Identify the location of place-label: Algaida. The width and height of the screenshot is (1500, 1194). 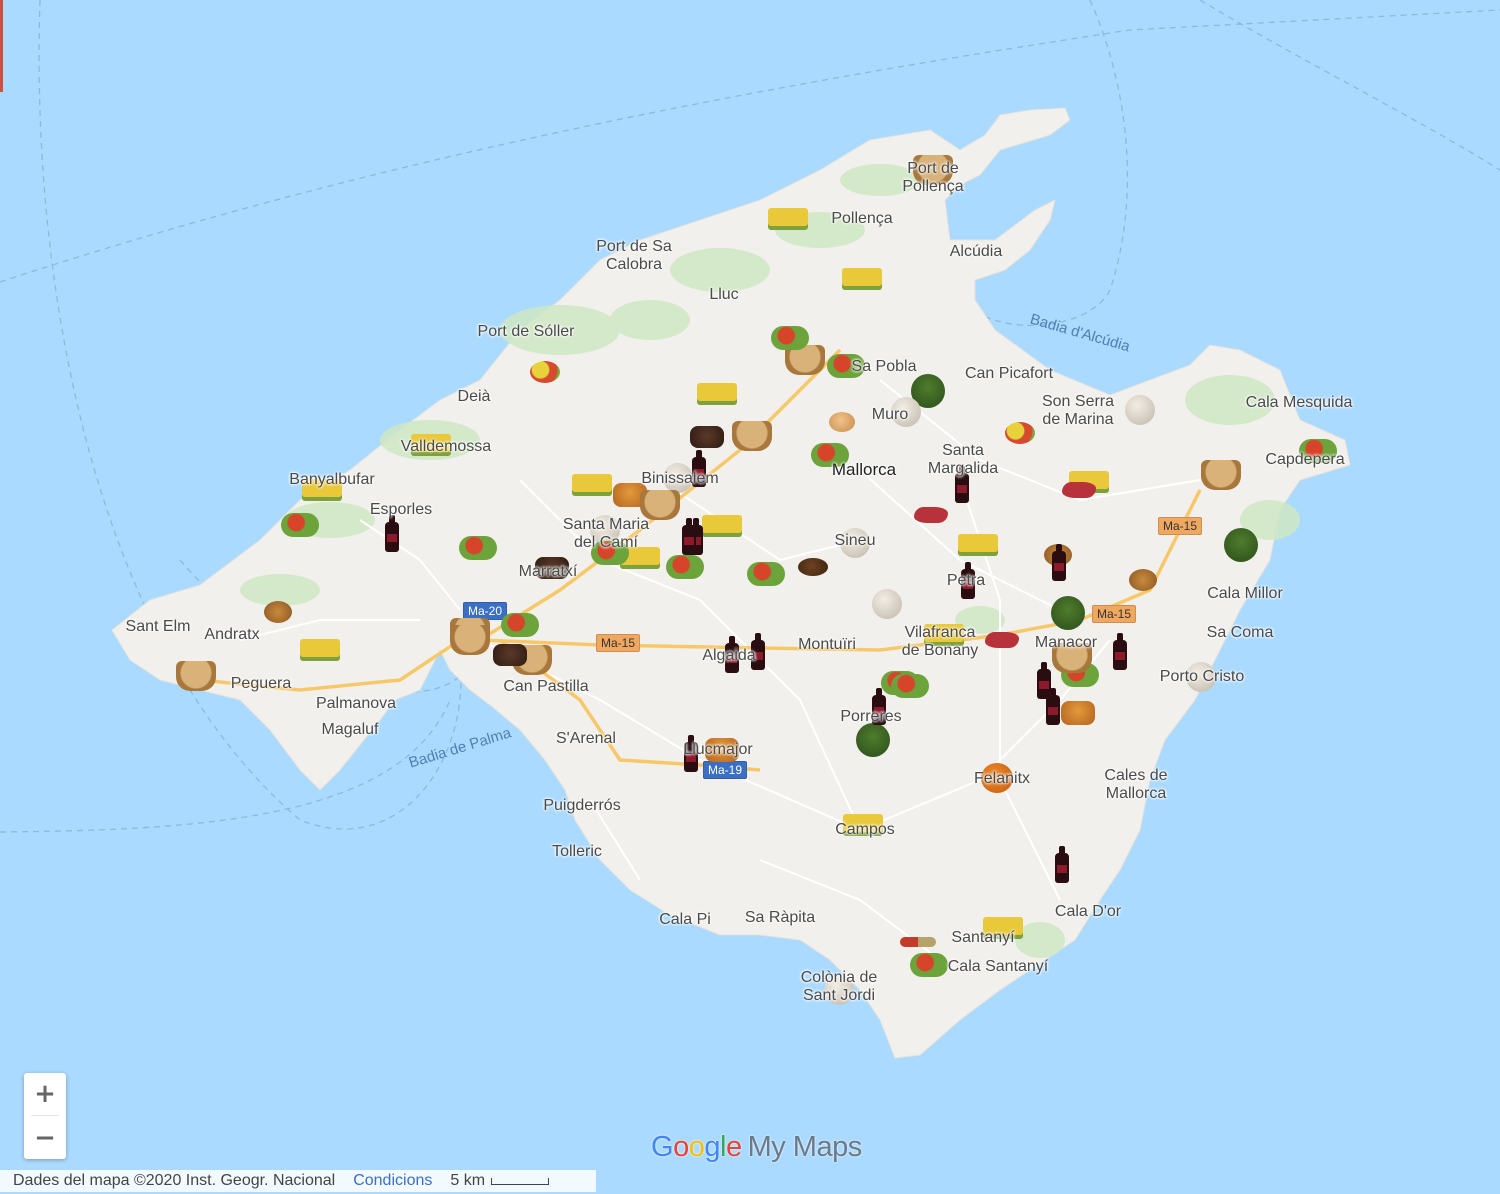
(729, 655).